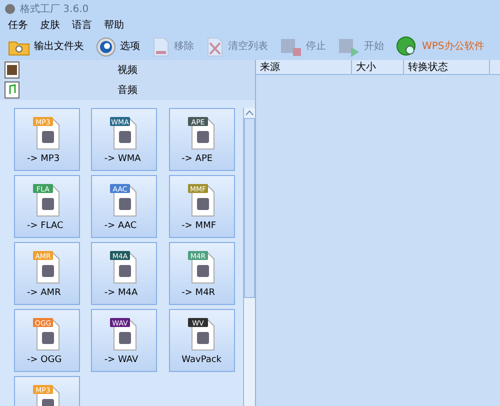  Describe the element at coordinates (407, 47) in the screenshot. I see `globe-icon` at that location.